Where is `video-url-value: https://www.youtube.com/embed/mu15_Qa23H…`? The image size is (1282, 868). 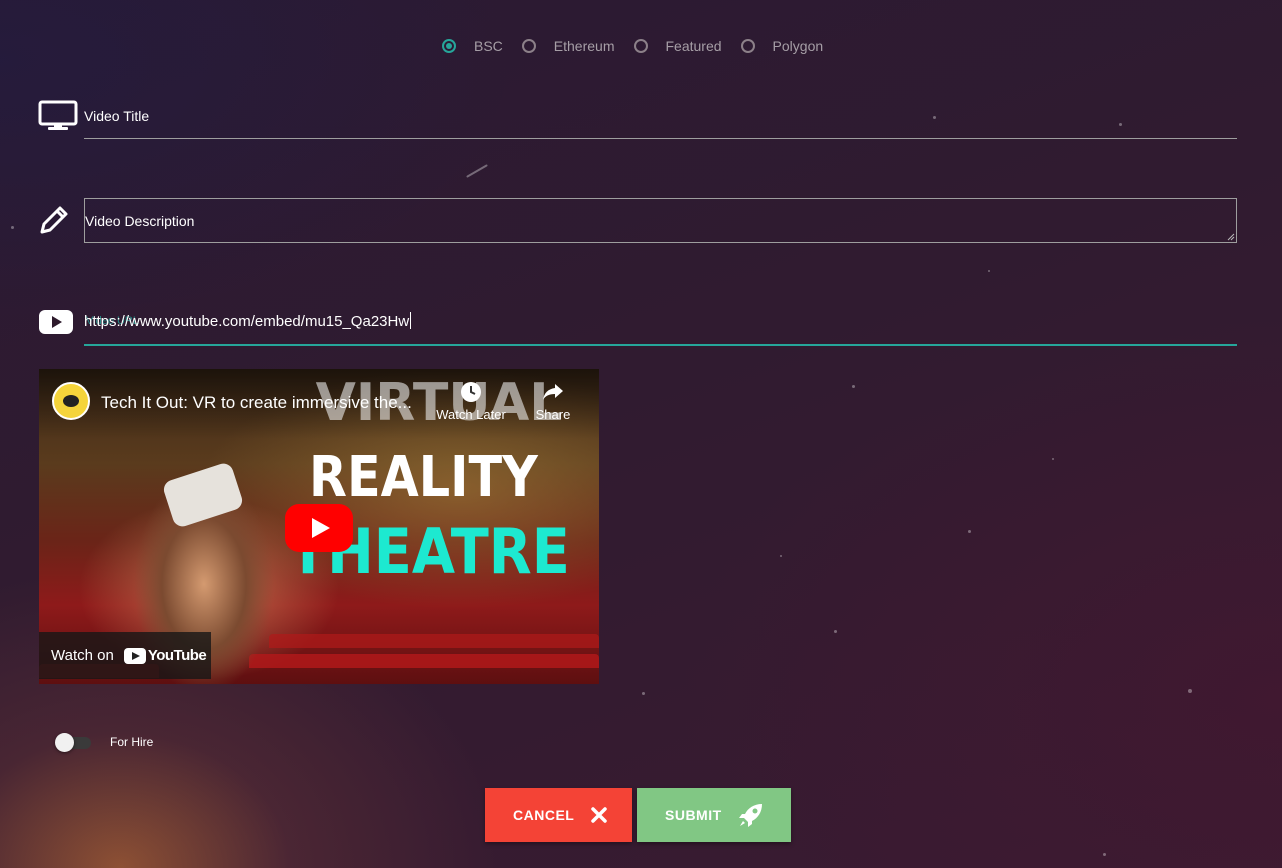 video-url-value: https://www.youtube.com/embed/mu15_Qa23H… is located at coordinates (247, 321).